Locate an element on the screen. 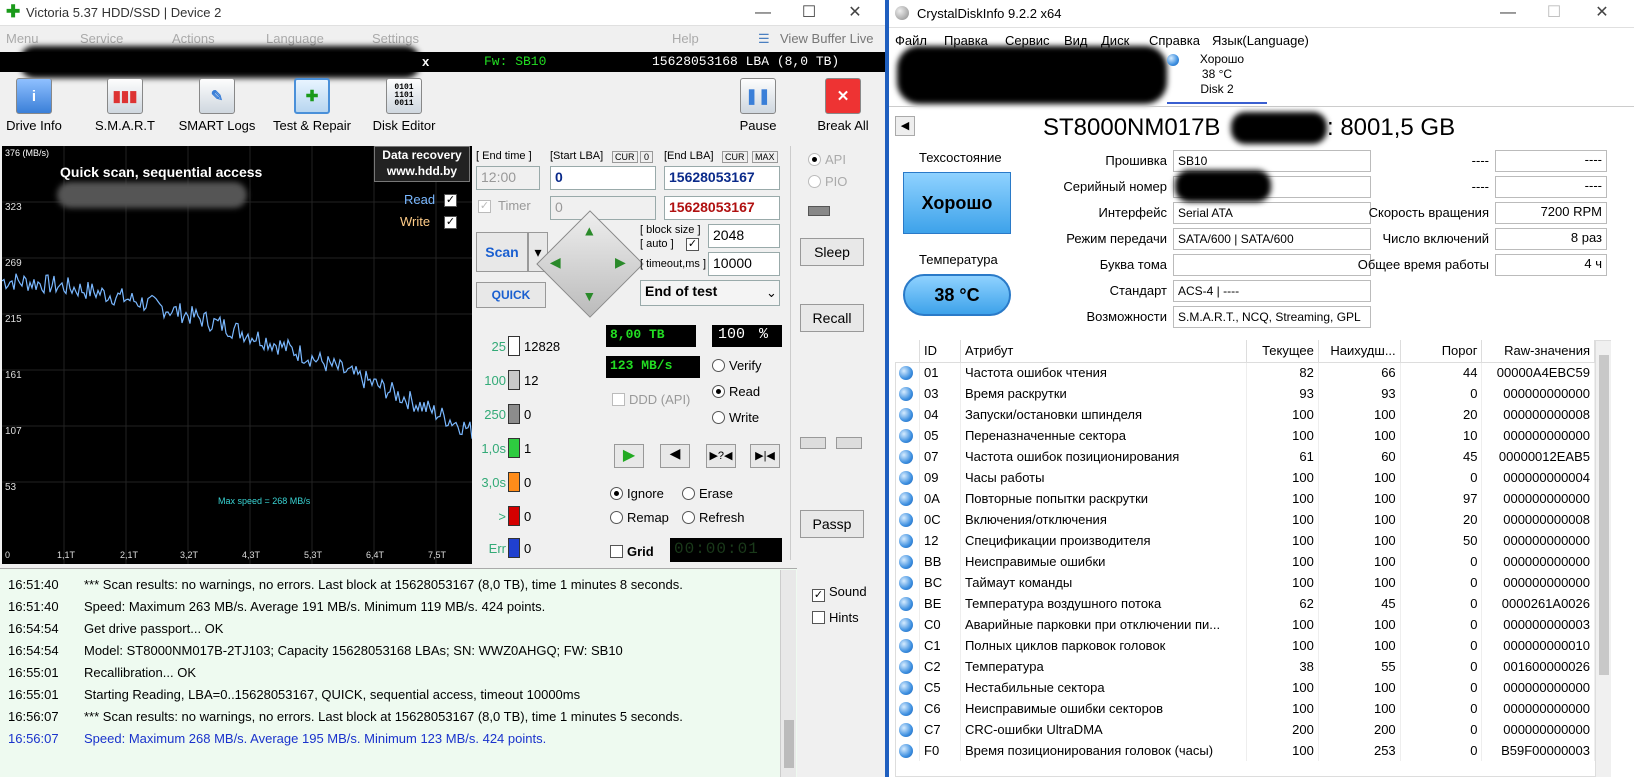 This screenshot has width=1634, height=777. play-icon: ▶ is located at coordinates (629, 456).